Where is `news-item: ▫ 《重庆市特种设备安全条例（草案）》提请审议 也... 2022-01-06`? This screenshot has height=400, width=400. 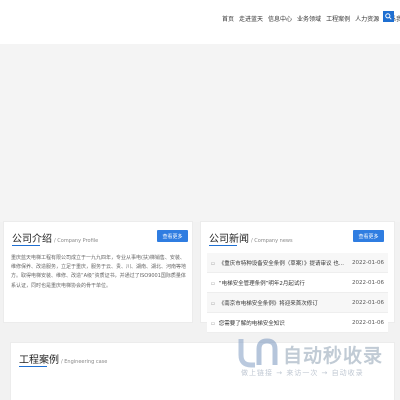 news-item: ▫ 《重庆市特种设备安全条例（草案）》提请审议 也... 2022-01-06 is located at coordinates (297, 263).